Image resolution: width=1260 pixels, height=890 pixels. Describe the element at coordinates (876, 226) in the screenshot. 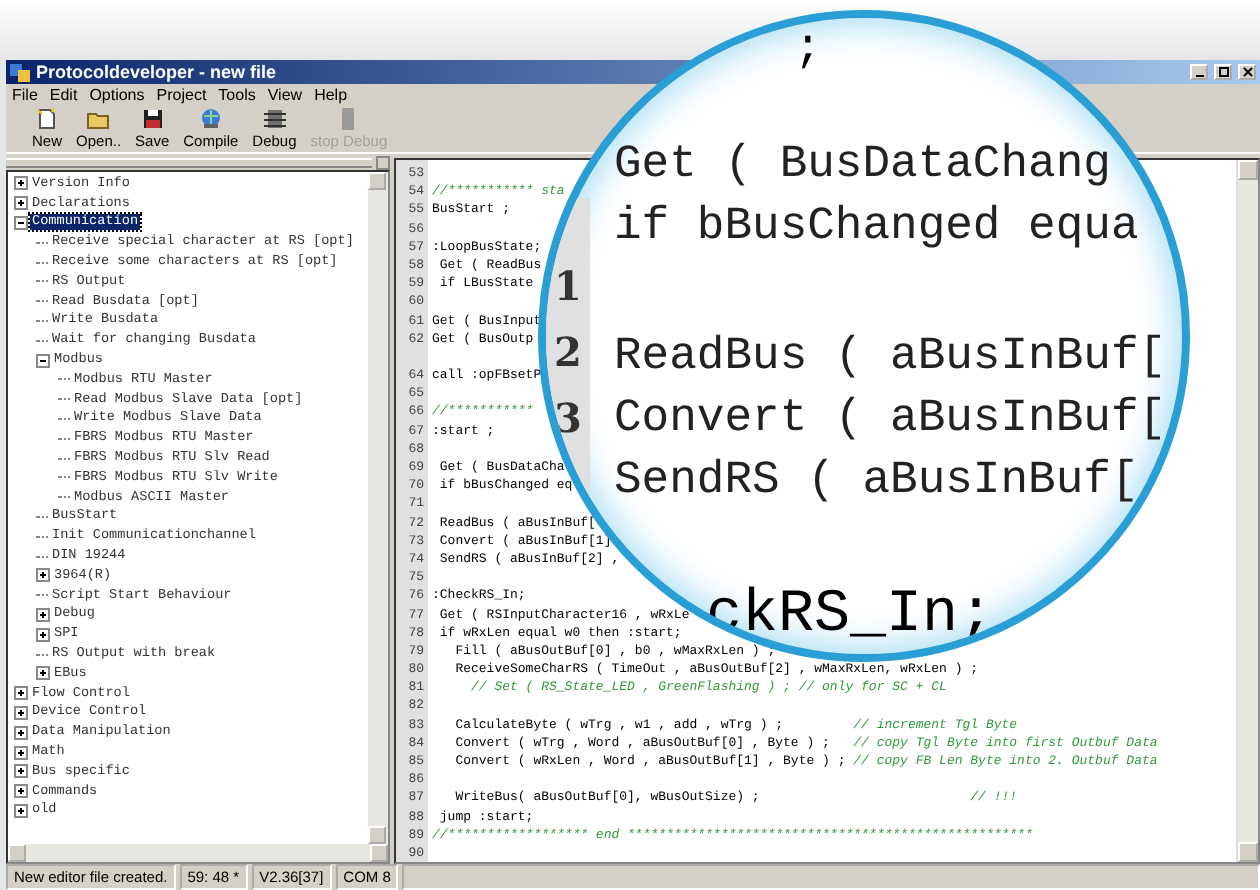

I see `magnified-code: if bBusChanged equa` at that location.